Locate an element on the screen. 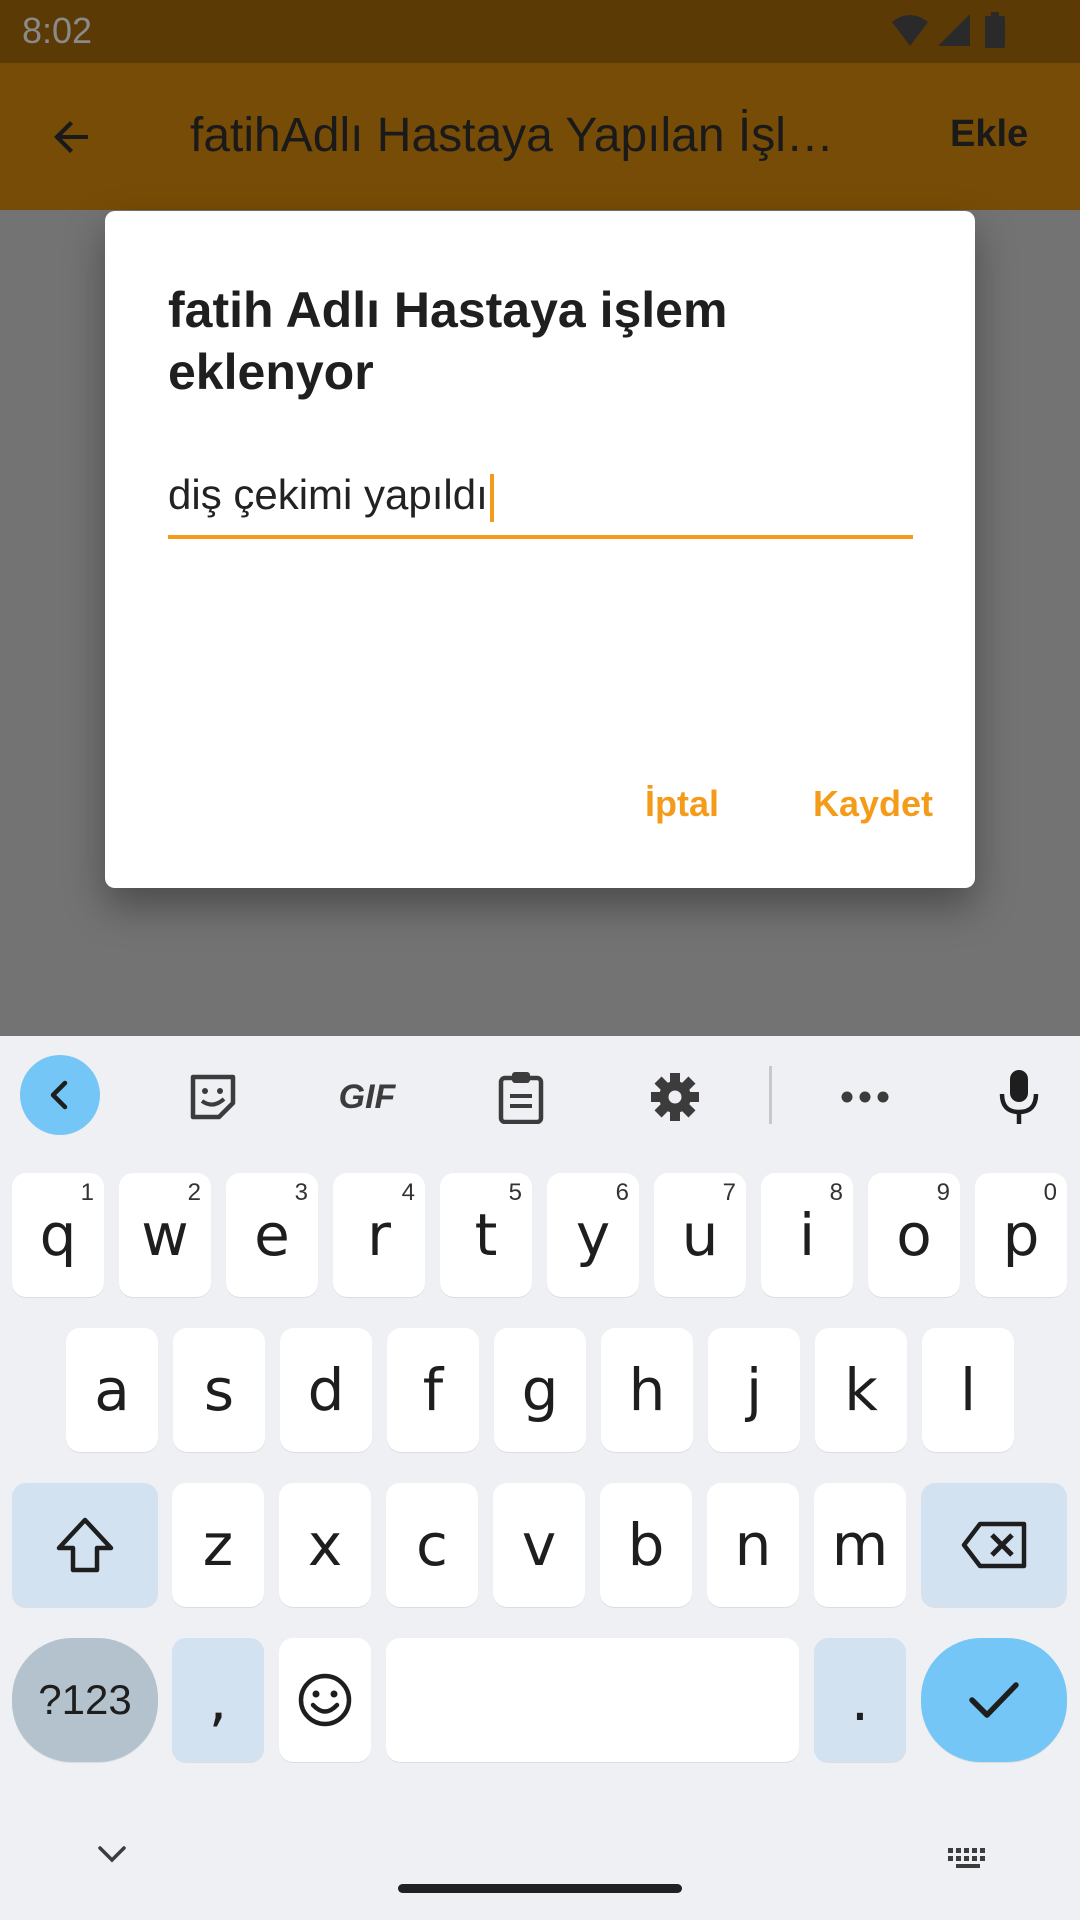 The height and width of the screenshot is (1920, 1080). key-label: s is located at coordinates (219, 1390).